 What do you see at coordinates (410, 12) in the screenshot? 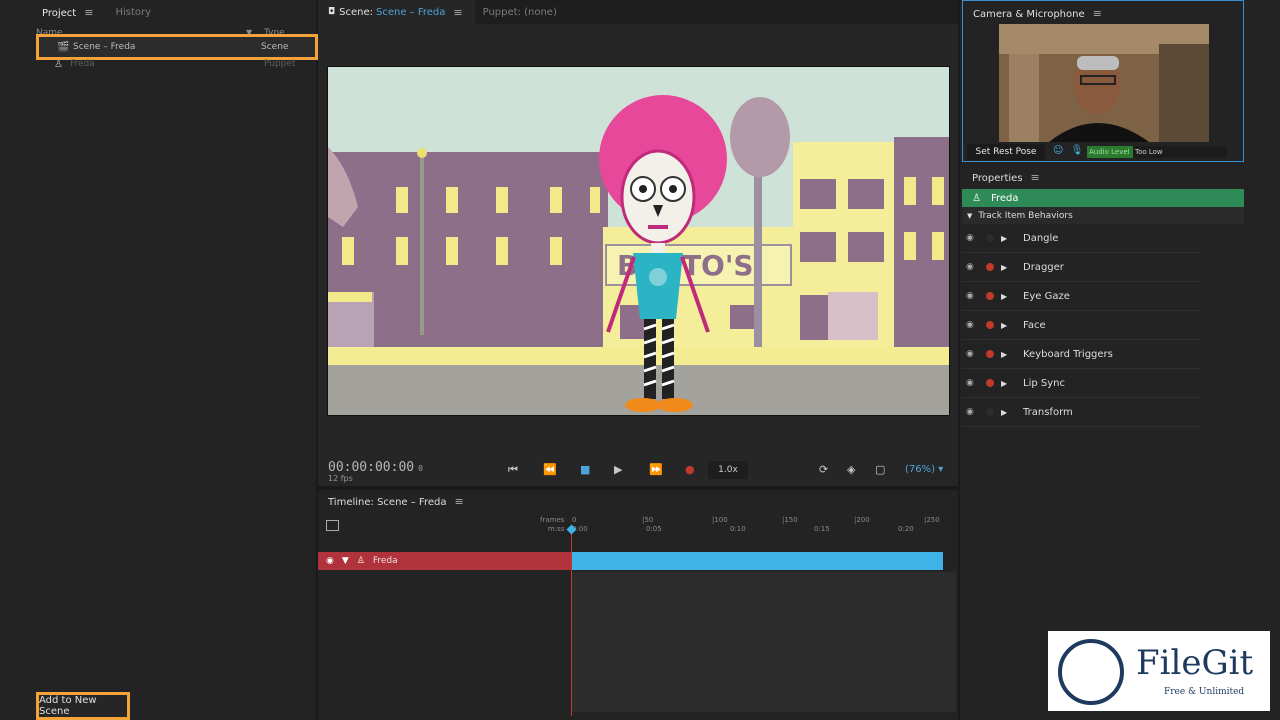
I see `scene-tab-name: Scene – Freda` at bounding box center [410, 12].